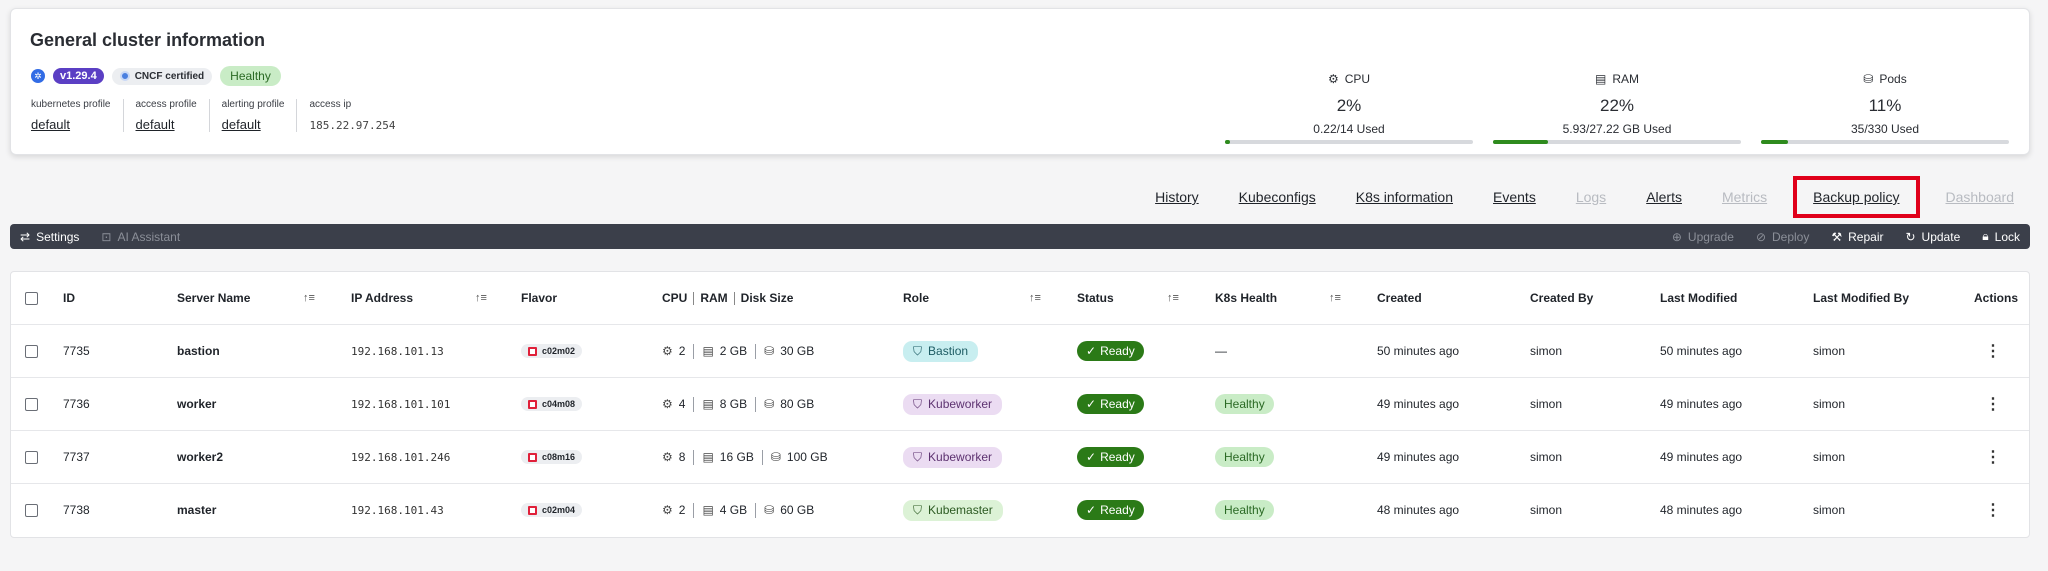  I want to click on cpu-metric: ⚙ CPU 2% 0.22/14 Used, so click(1349, 108).